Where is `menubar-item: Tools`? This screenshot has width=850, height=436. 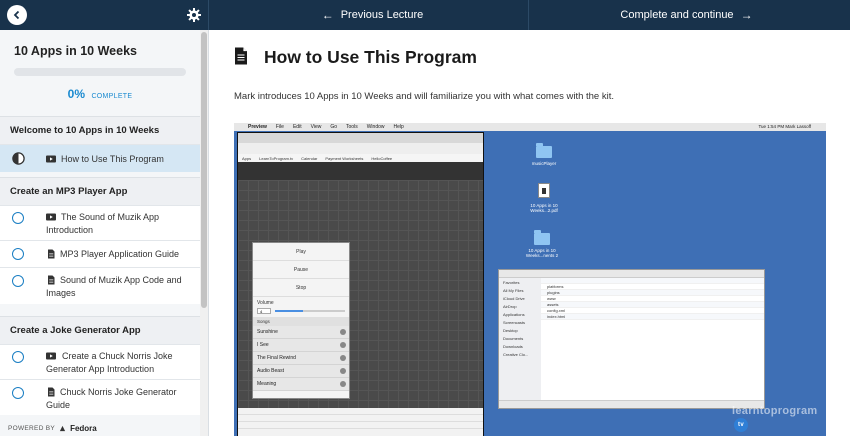
menubar-item: Tools is located at coordinates (352, 127).